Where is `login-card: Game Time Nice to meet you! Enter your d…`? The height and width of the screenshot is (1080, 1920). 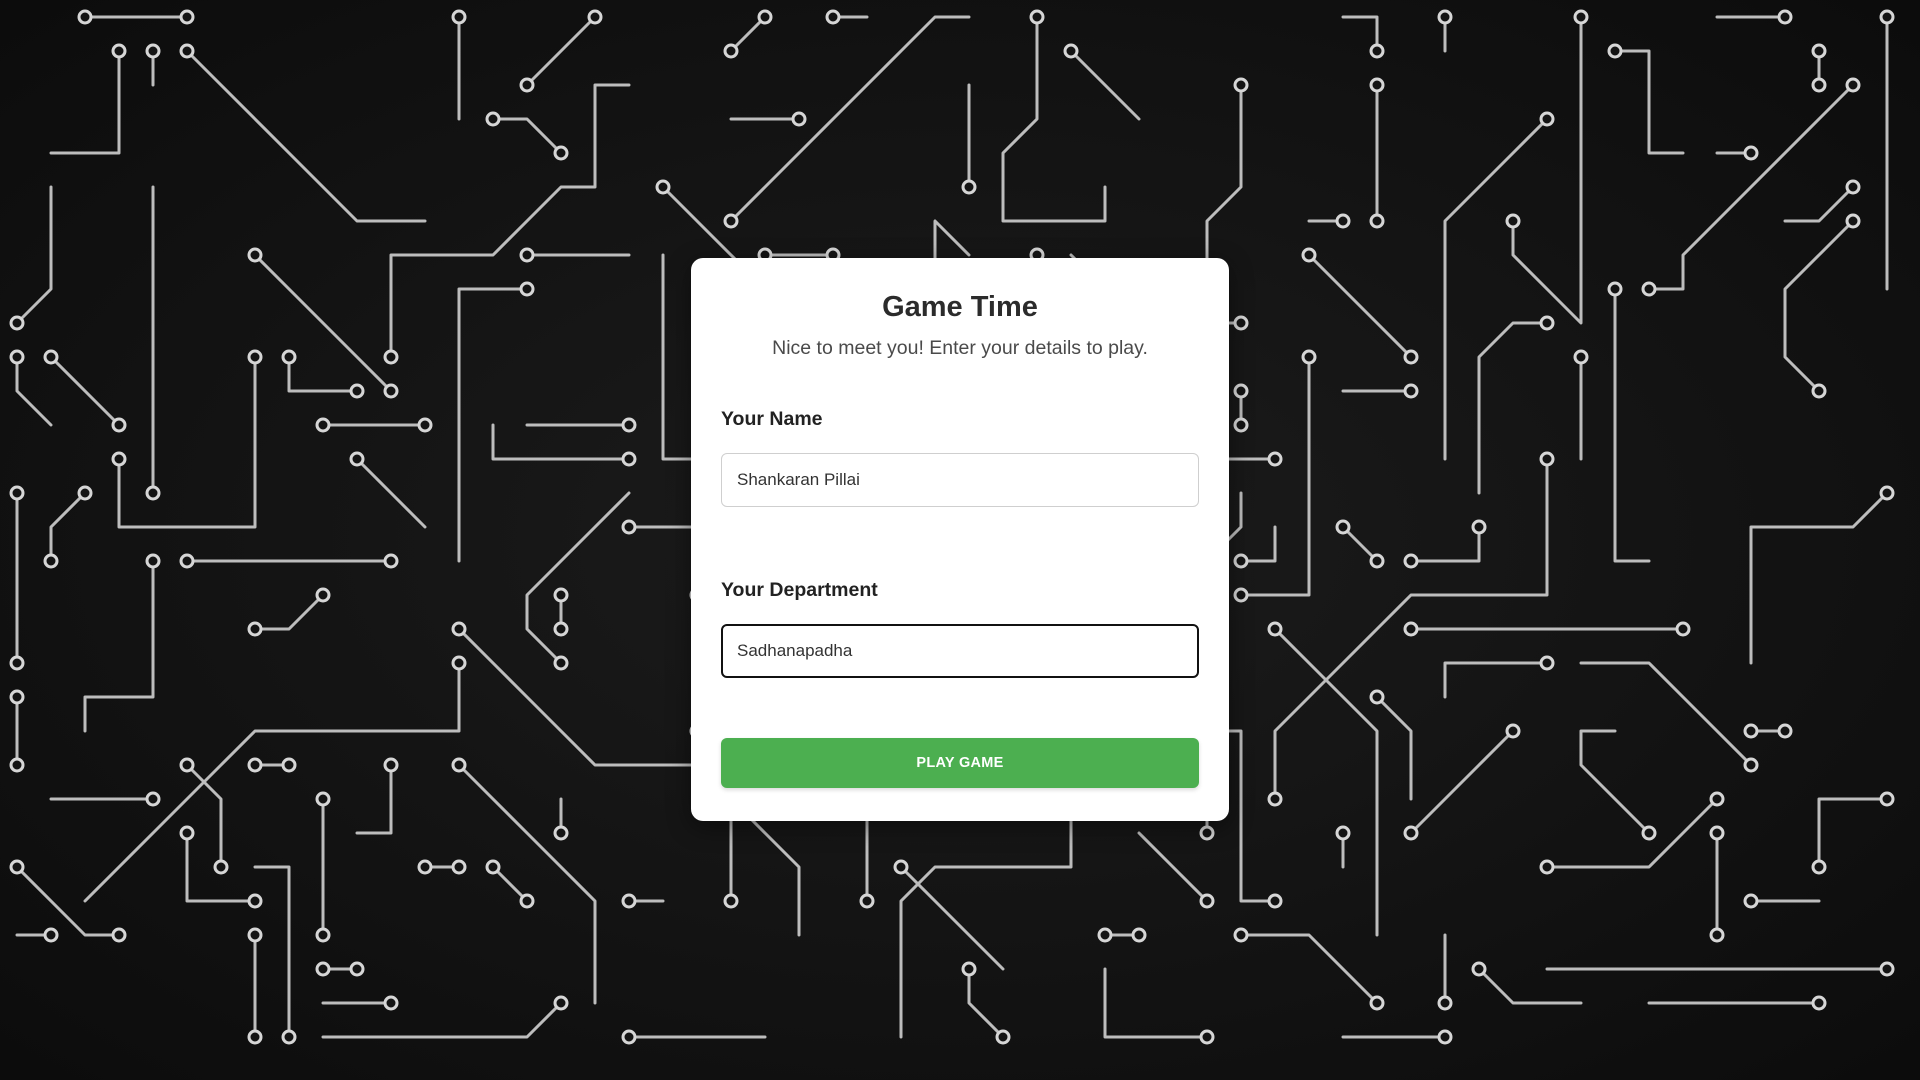 login-card: Game Time Nice to meet you! Enter your d… is located at coordinates (960, 539).